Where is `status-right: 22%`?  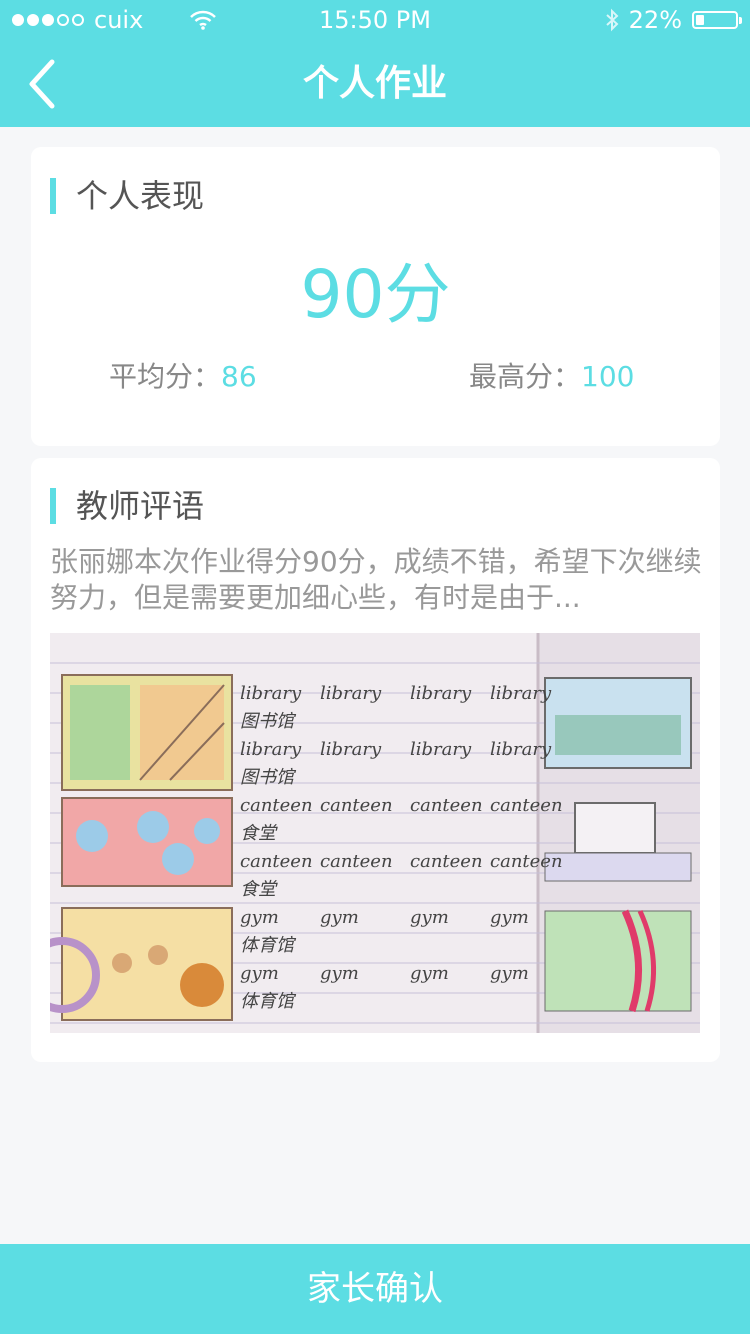 status-right: 22% is located at coordinates (673, 20).